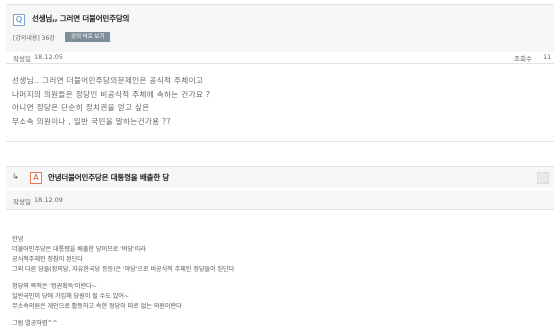 This screenshot has width=560, height=328. What do you see at coordinates (280, 57) in the screenshot?
I see `question-info-row: 작성일 18.12.05 조회수 11` at bounding box center [280, 57].